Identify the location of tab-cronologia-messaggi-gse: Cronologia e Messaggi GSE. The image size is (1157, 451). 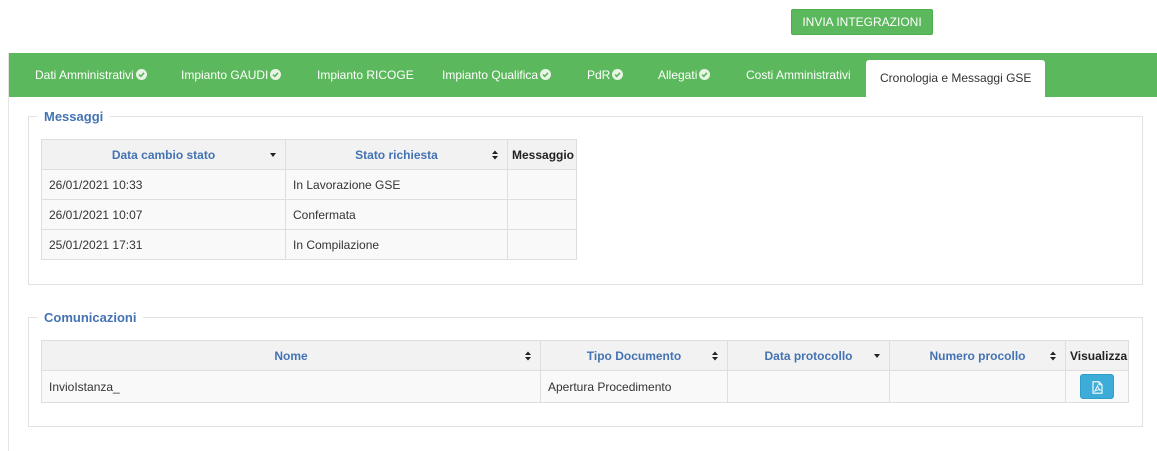
(956, 78).